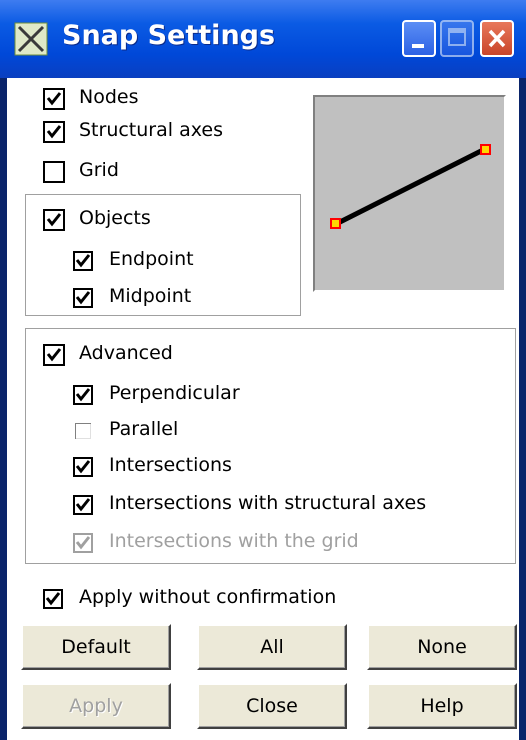  I want to click on perpendicular-label: Perpendicular, so click(174, 393).